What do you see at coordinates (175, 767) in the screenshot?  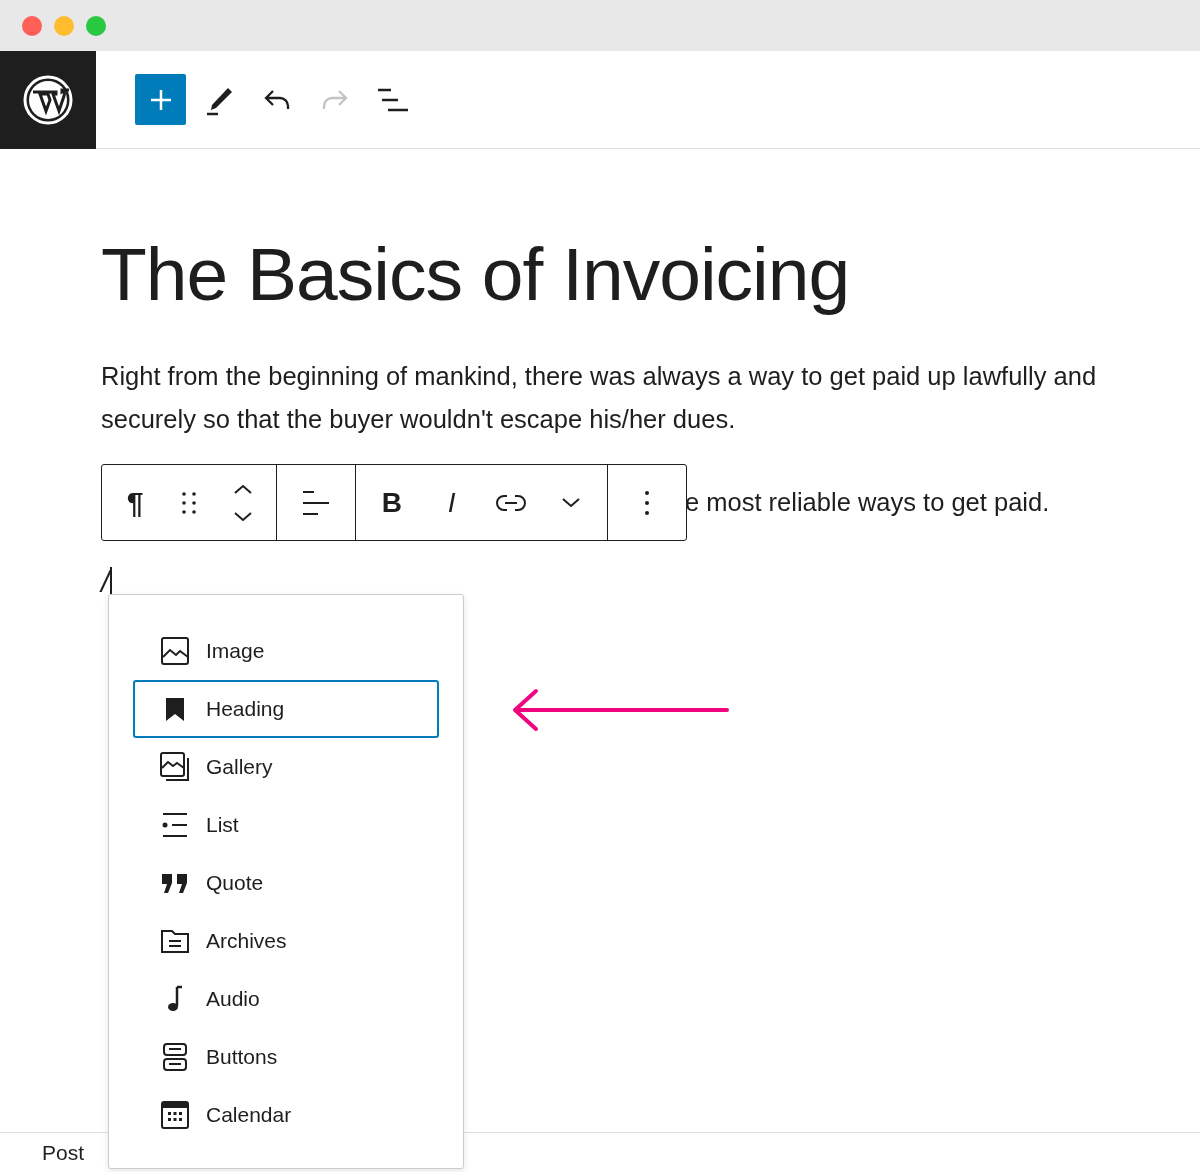 I see `gallery-icon` at bounding box center [175, 767].